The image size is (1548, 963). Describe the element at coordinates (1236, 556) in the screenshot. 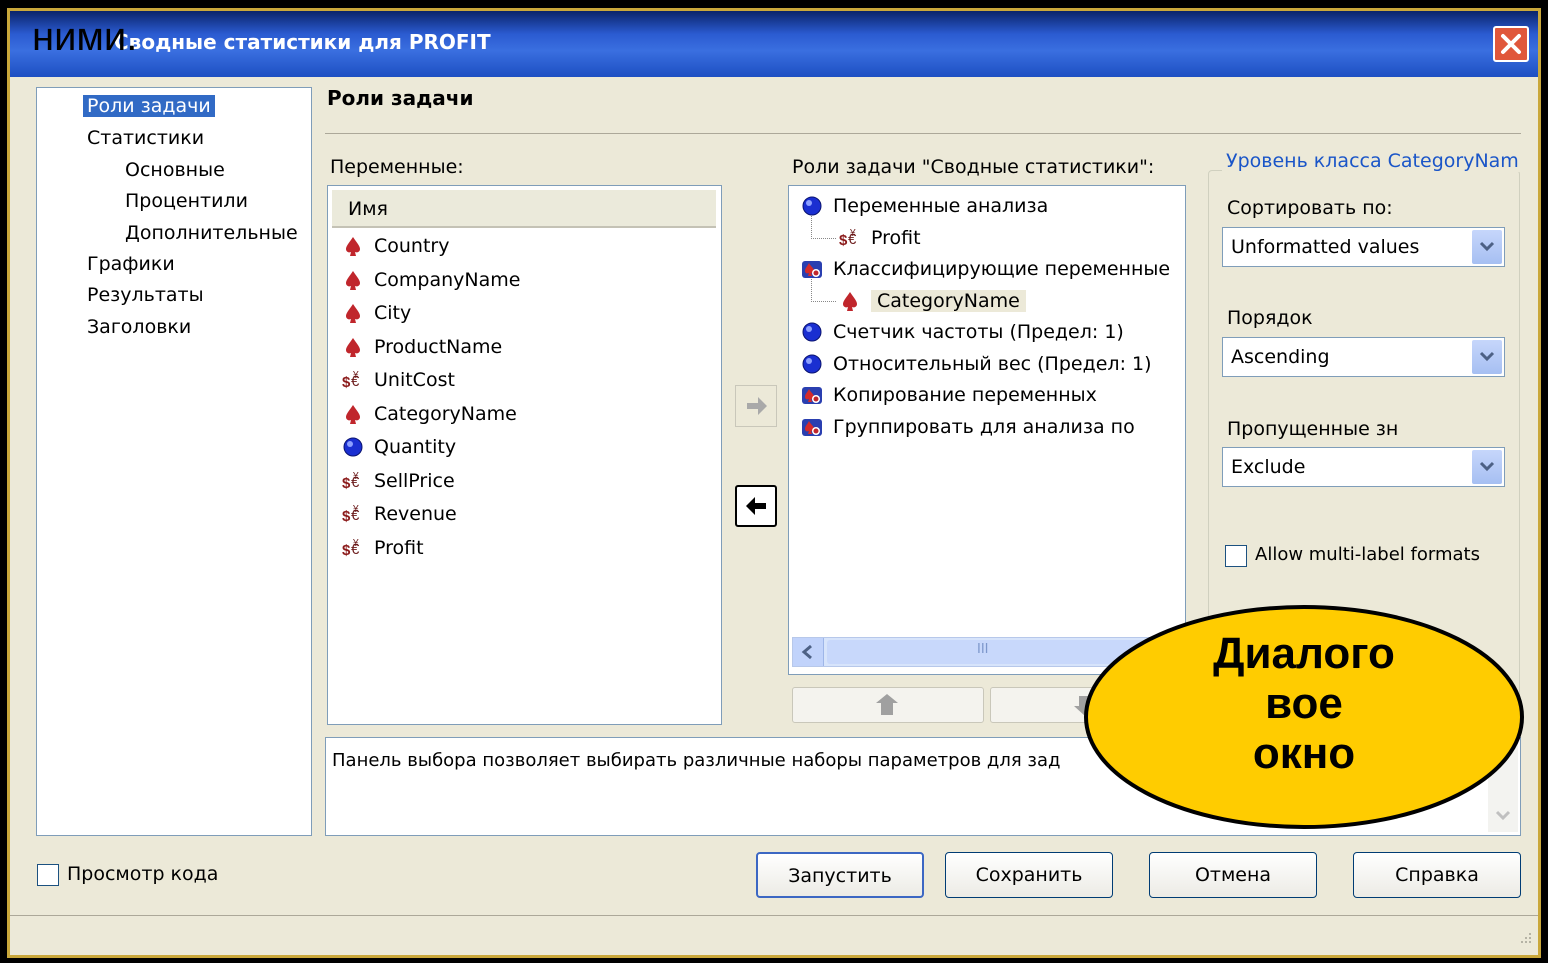

I see `multilabel-checkbox` at that location.